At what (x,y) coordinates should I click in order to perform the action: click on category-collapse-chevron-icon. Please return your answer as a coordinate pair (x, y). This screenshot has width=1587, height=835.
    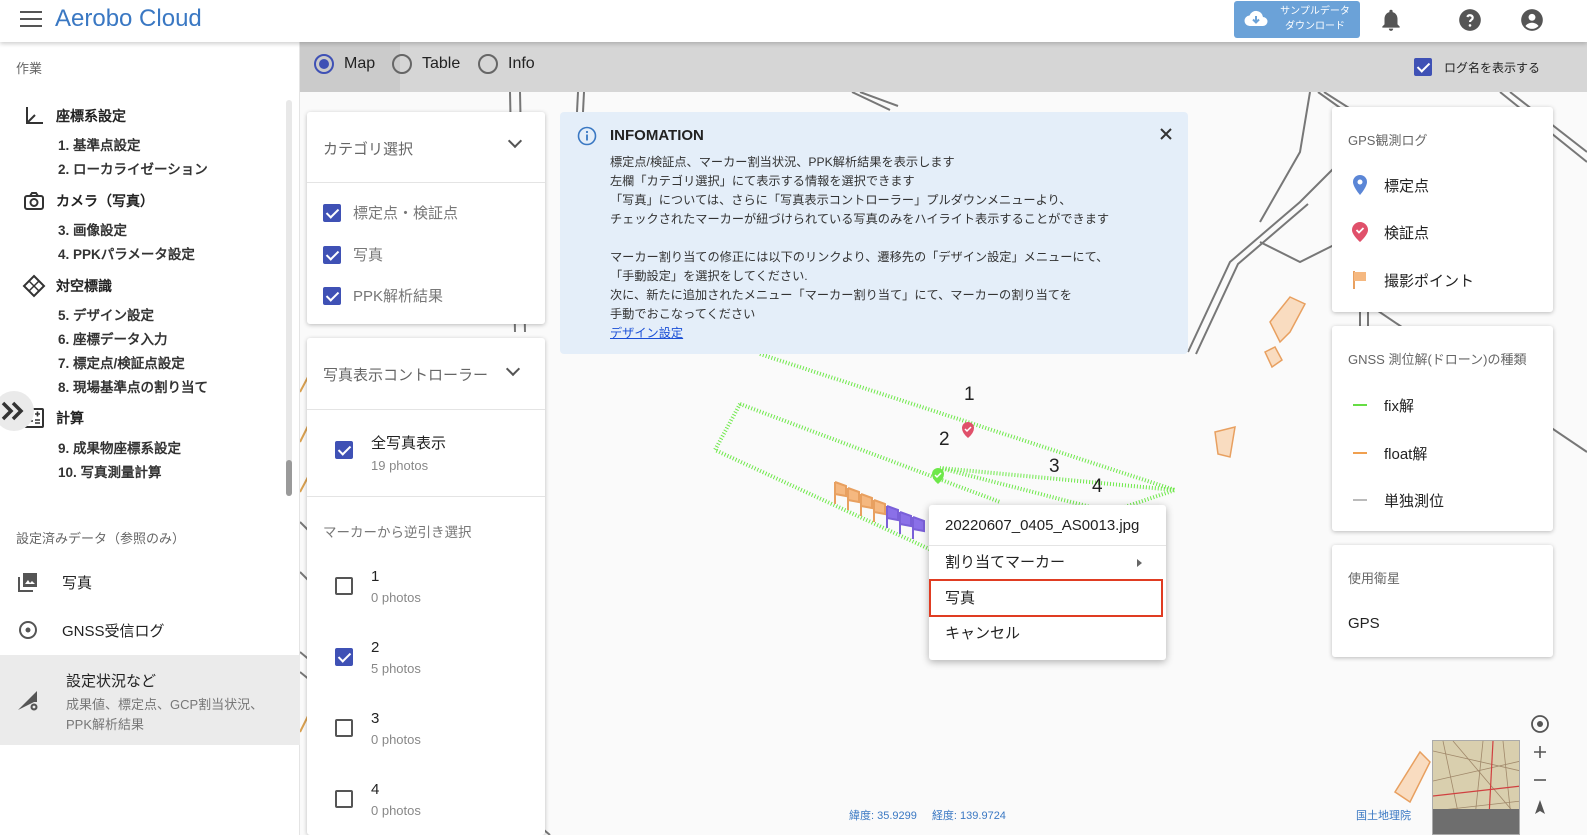
    Looking at the image, I should click on (515, 141).